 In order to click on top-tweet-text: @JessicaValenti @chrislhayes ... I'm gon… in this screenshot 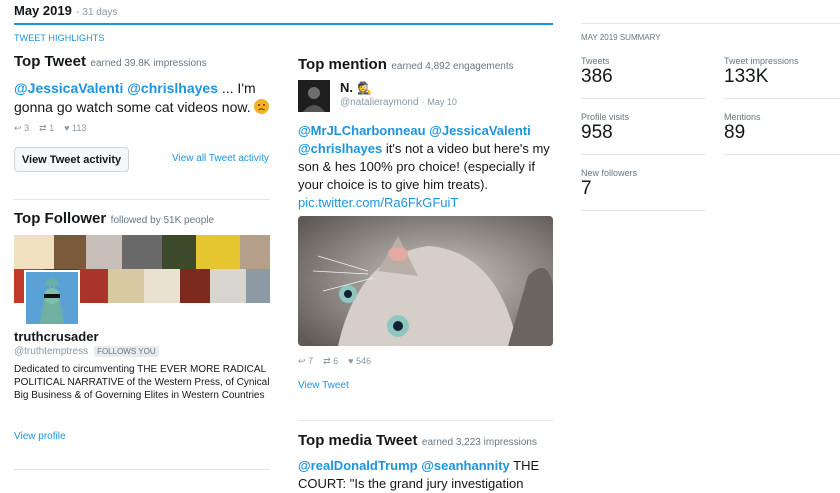, I will do `click(142, 98)`.